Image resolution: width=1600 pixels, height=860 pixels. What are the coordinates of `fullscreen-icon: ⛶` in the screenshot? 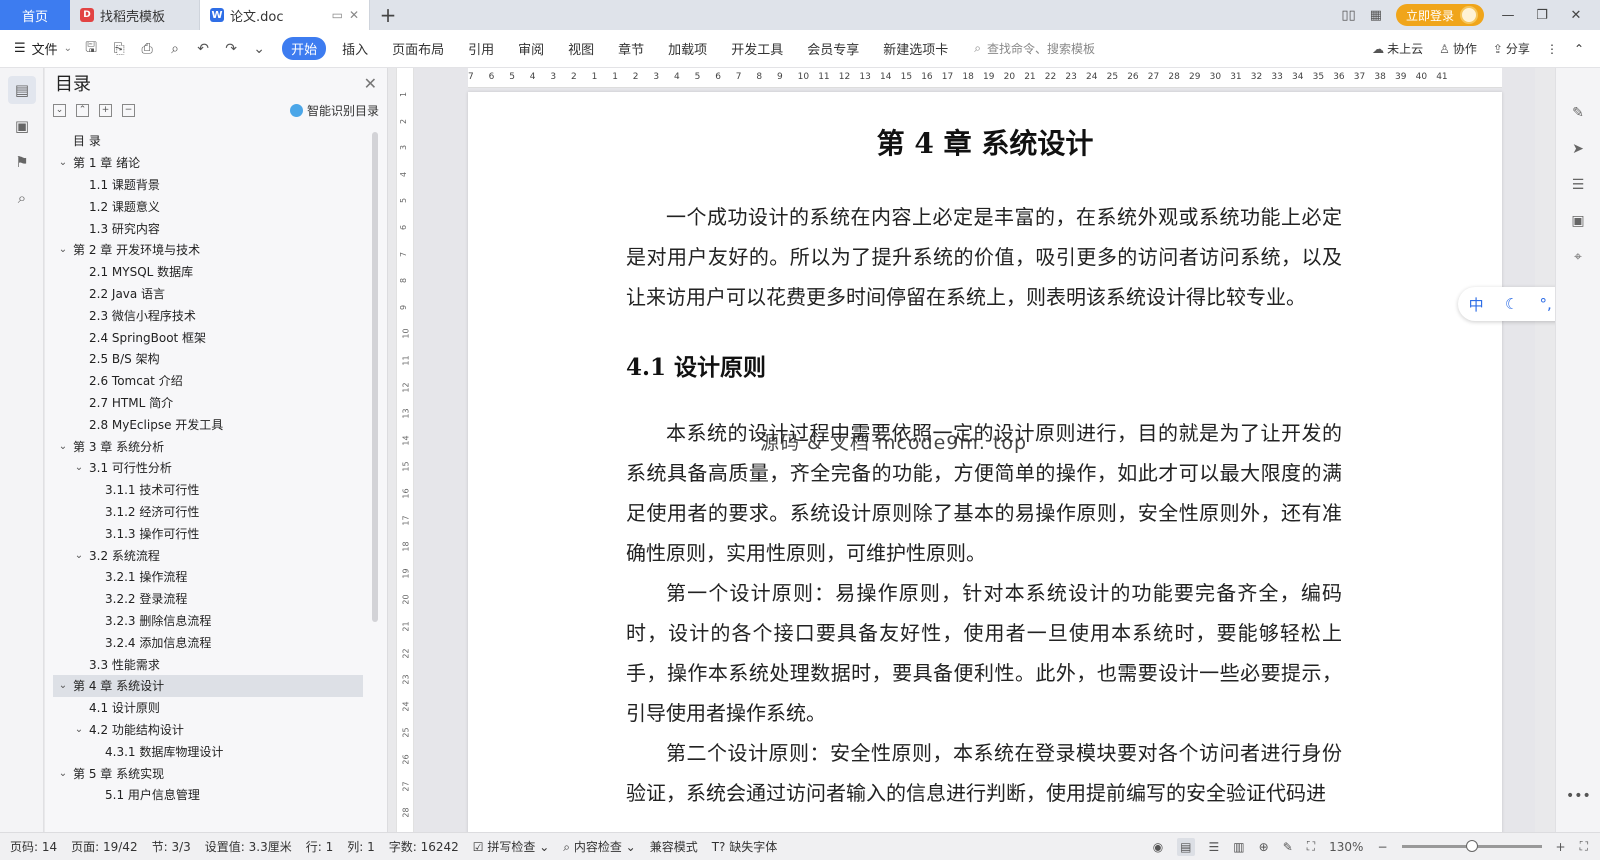 It's located at (1584, 846).